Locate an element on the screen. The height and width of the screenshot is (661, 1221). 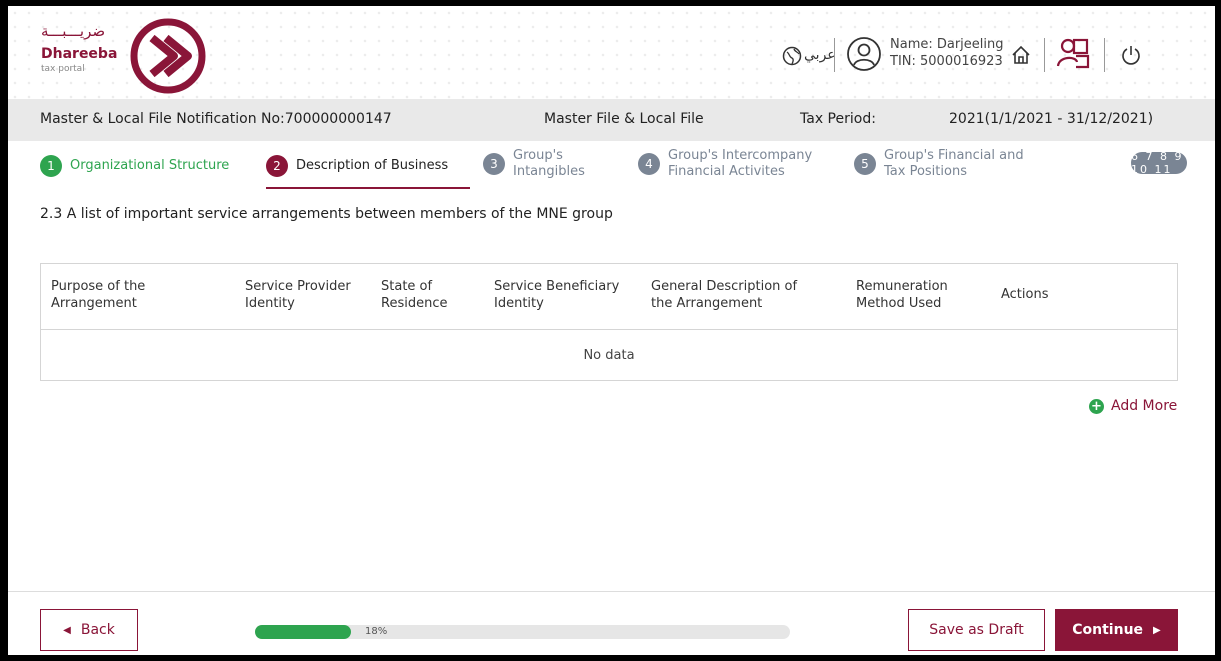
tax-period-value: 2021(1/1/2021 - 31/12/2021) is located at coordinates (1051, 119).